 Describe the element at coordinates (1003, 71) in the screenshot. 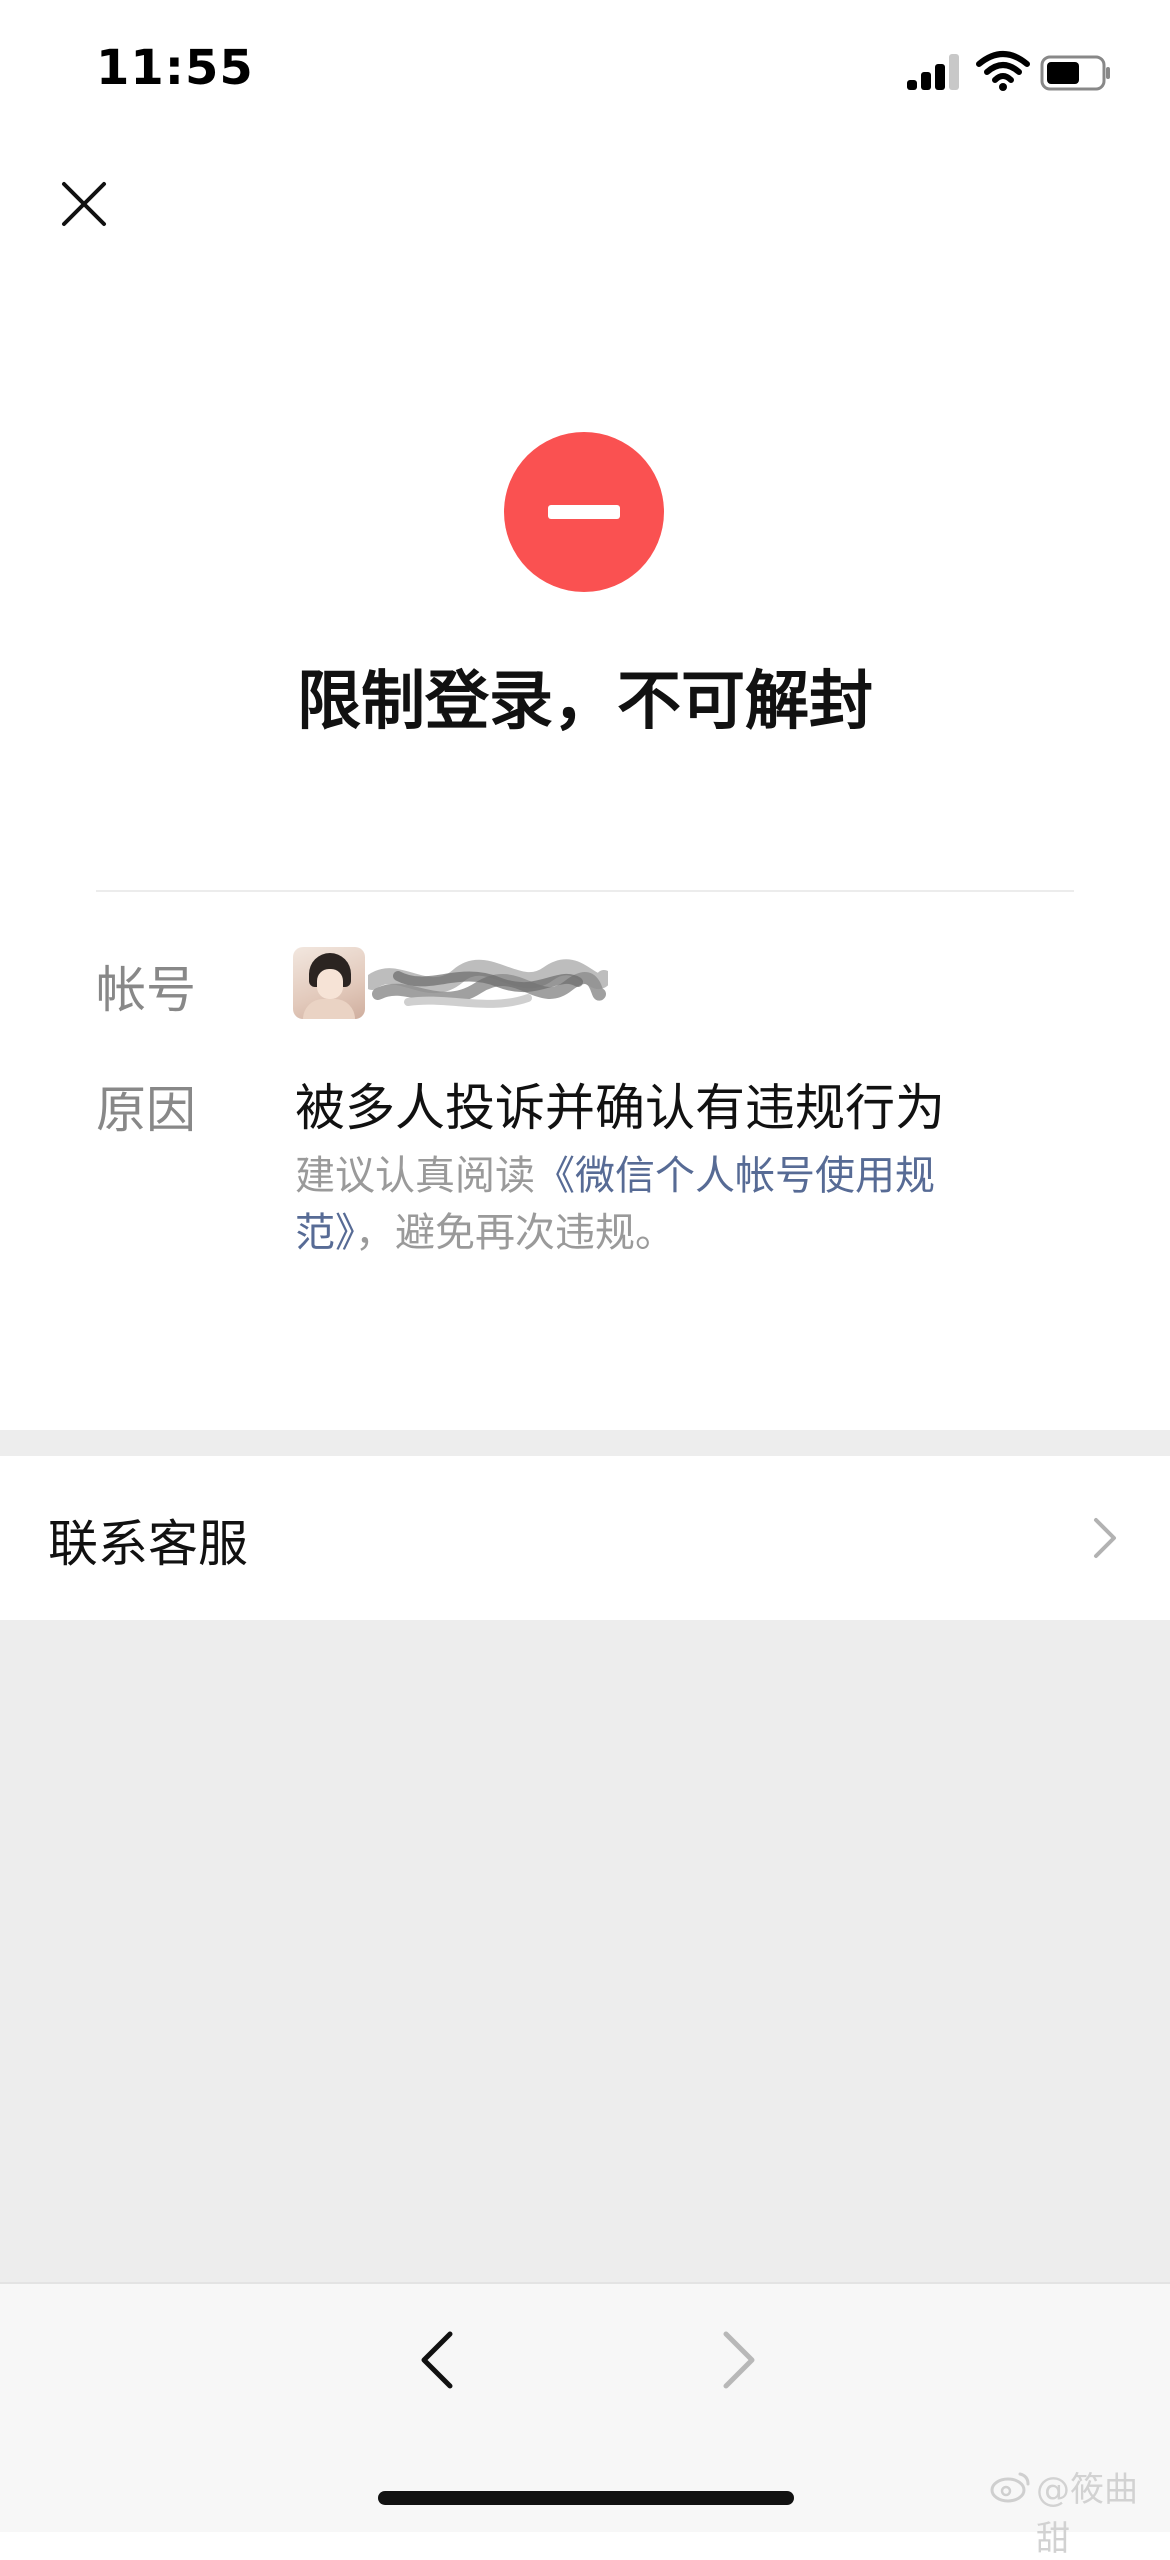

I see `wifi-icon` at that location.